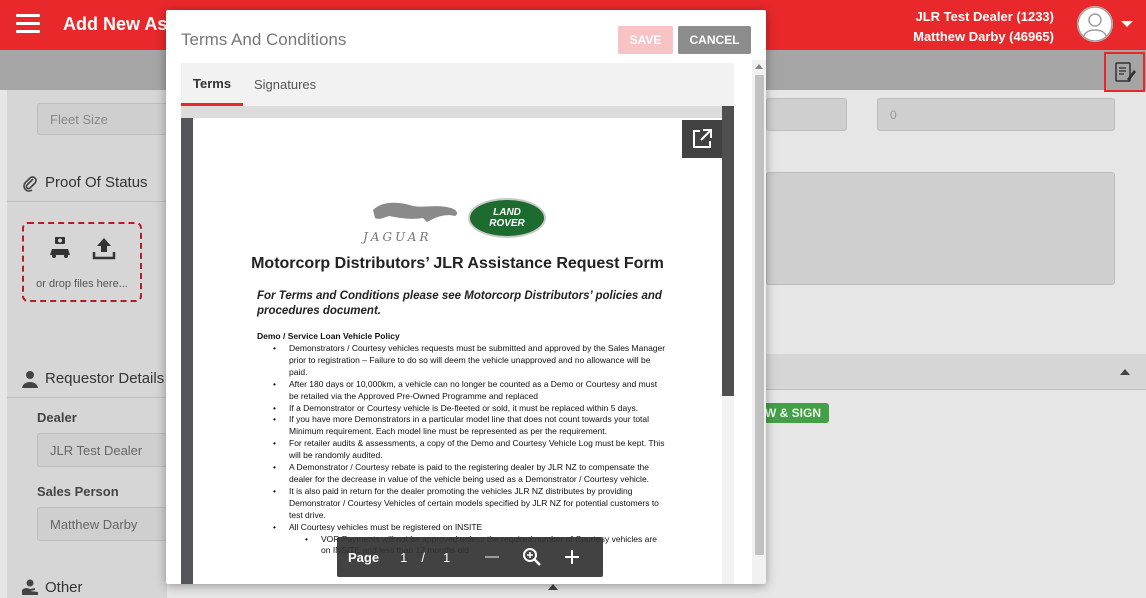  I want to click on total-pages: 1, so click(446, 557).